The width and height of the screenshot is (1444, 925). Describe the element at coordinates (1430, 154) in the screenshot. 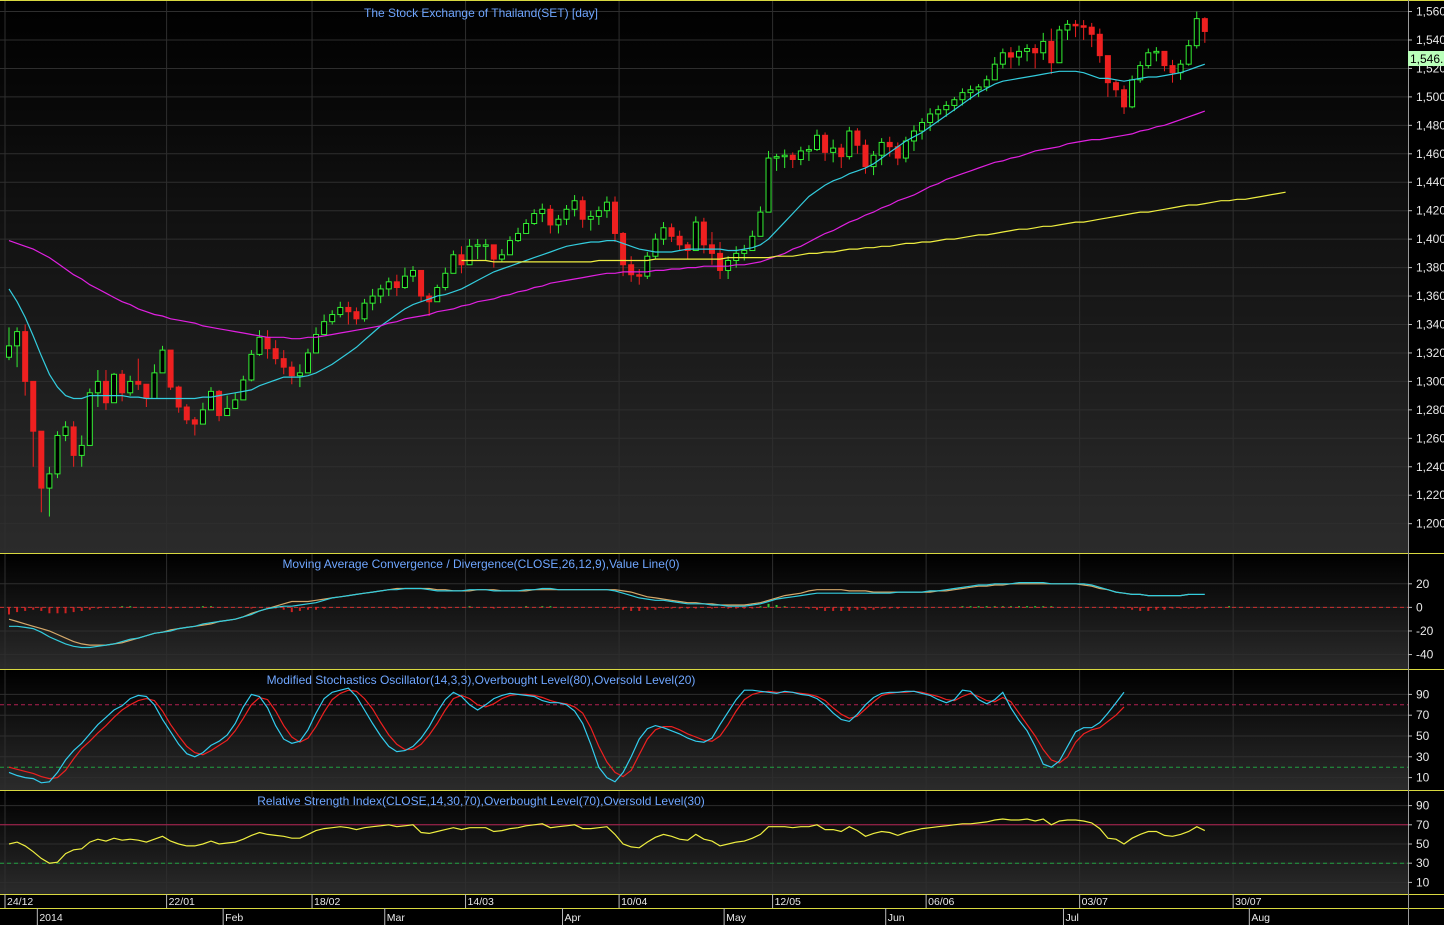

I see `y-tick-label: 1,460` at that location.